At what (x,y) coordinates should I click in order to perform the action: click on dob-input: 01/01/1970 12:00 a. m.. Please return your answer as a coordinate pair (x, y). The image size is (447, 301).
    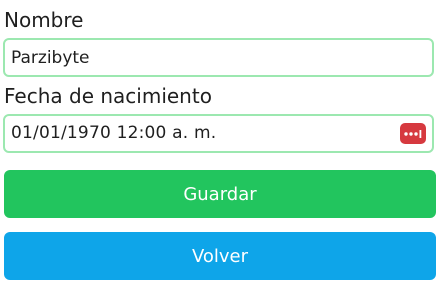
    Looking at the image, I should click on (218, 133).